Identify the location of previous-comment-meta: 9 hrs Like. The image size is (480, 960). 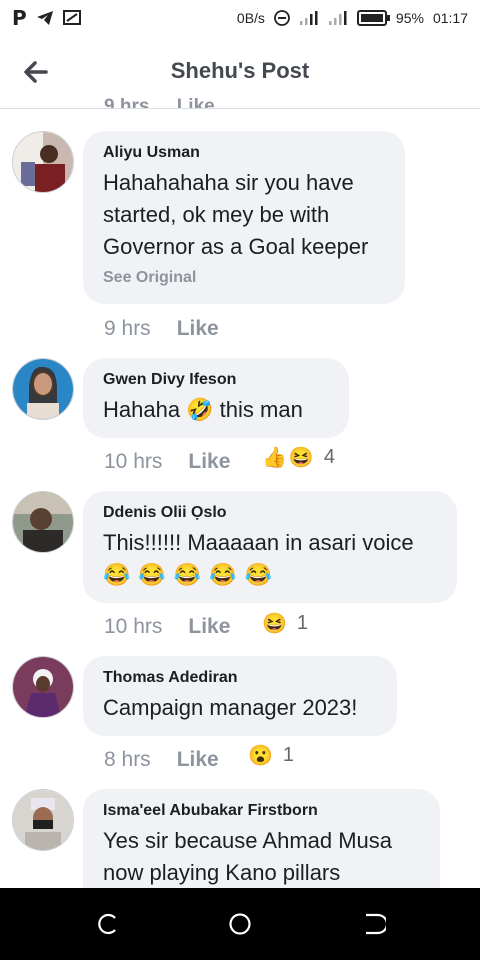
(159, 102).